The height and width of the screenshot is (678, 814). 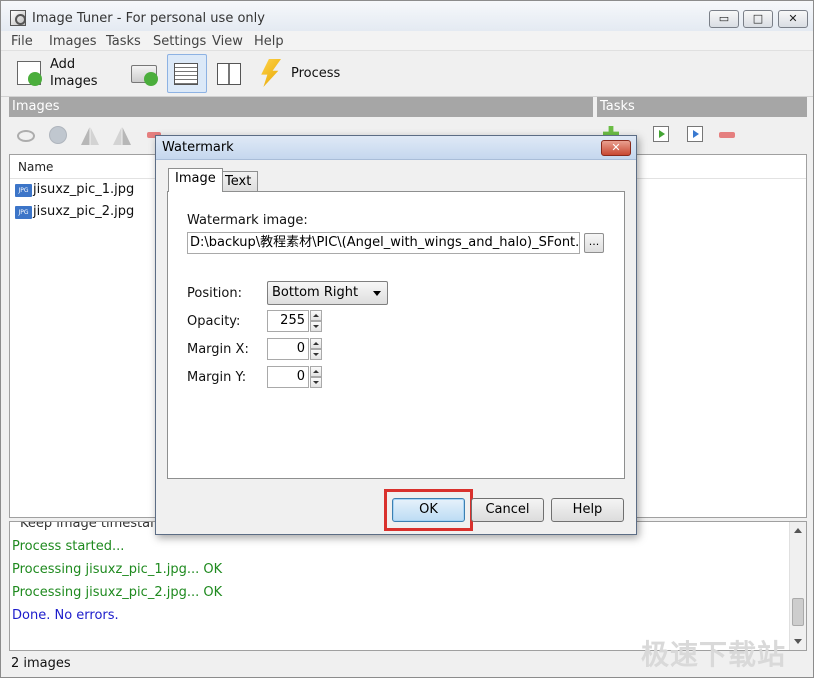 I want to click on margin-y-spinner, so click(x=316, y=377).